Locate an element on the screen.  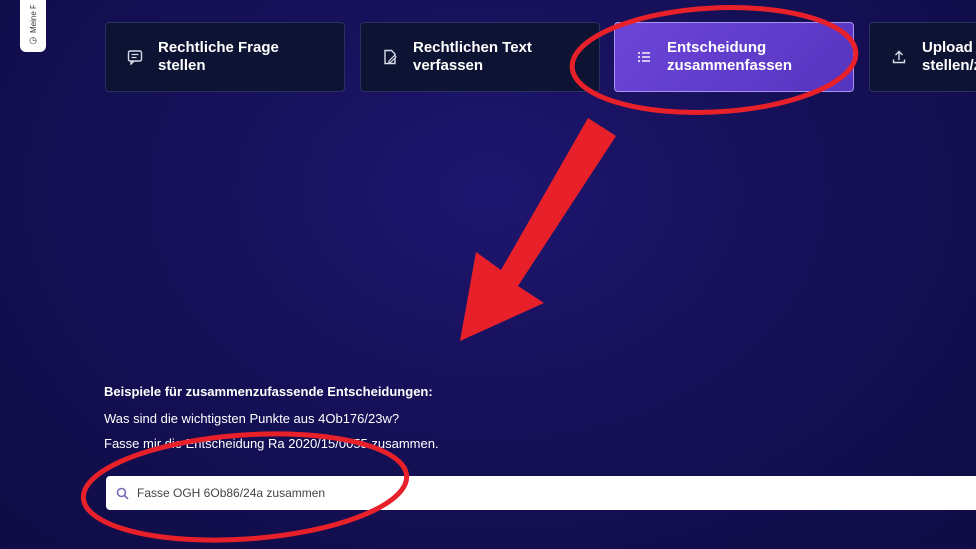
upload-button: Upload - stellen/z is located at coordinates (922, 57).